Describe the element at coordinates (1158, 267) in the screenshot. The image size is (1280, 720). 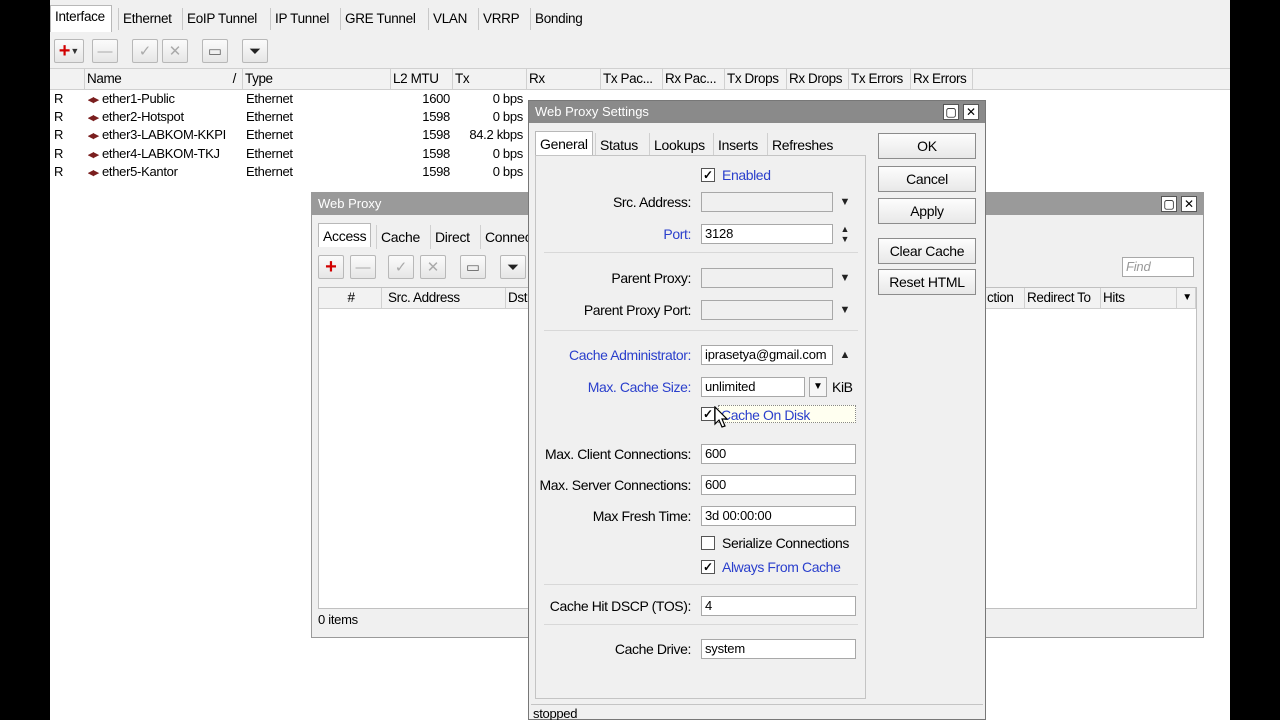
I see `find-input: Find` at that location.